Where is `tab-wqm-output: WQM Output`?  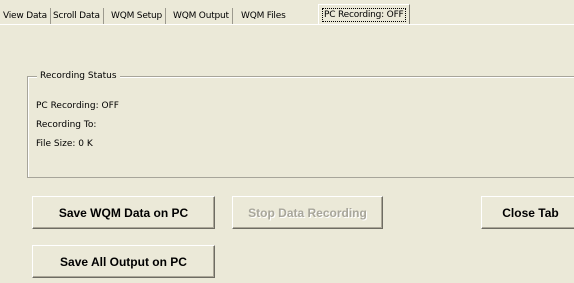
tab-wqm-output: WQM Output is located at coordinates (201, 16).